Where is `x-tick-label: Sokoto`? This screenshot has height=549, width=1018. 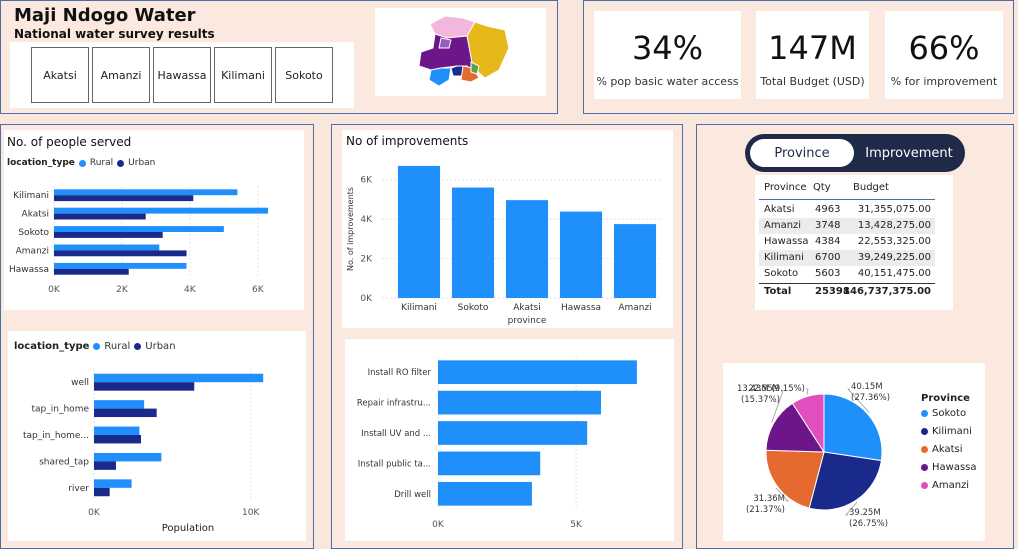 x-tick-label: Sokoto is located at coordinates (473, 308).